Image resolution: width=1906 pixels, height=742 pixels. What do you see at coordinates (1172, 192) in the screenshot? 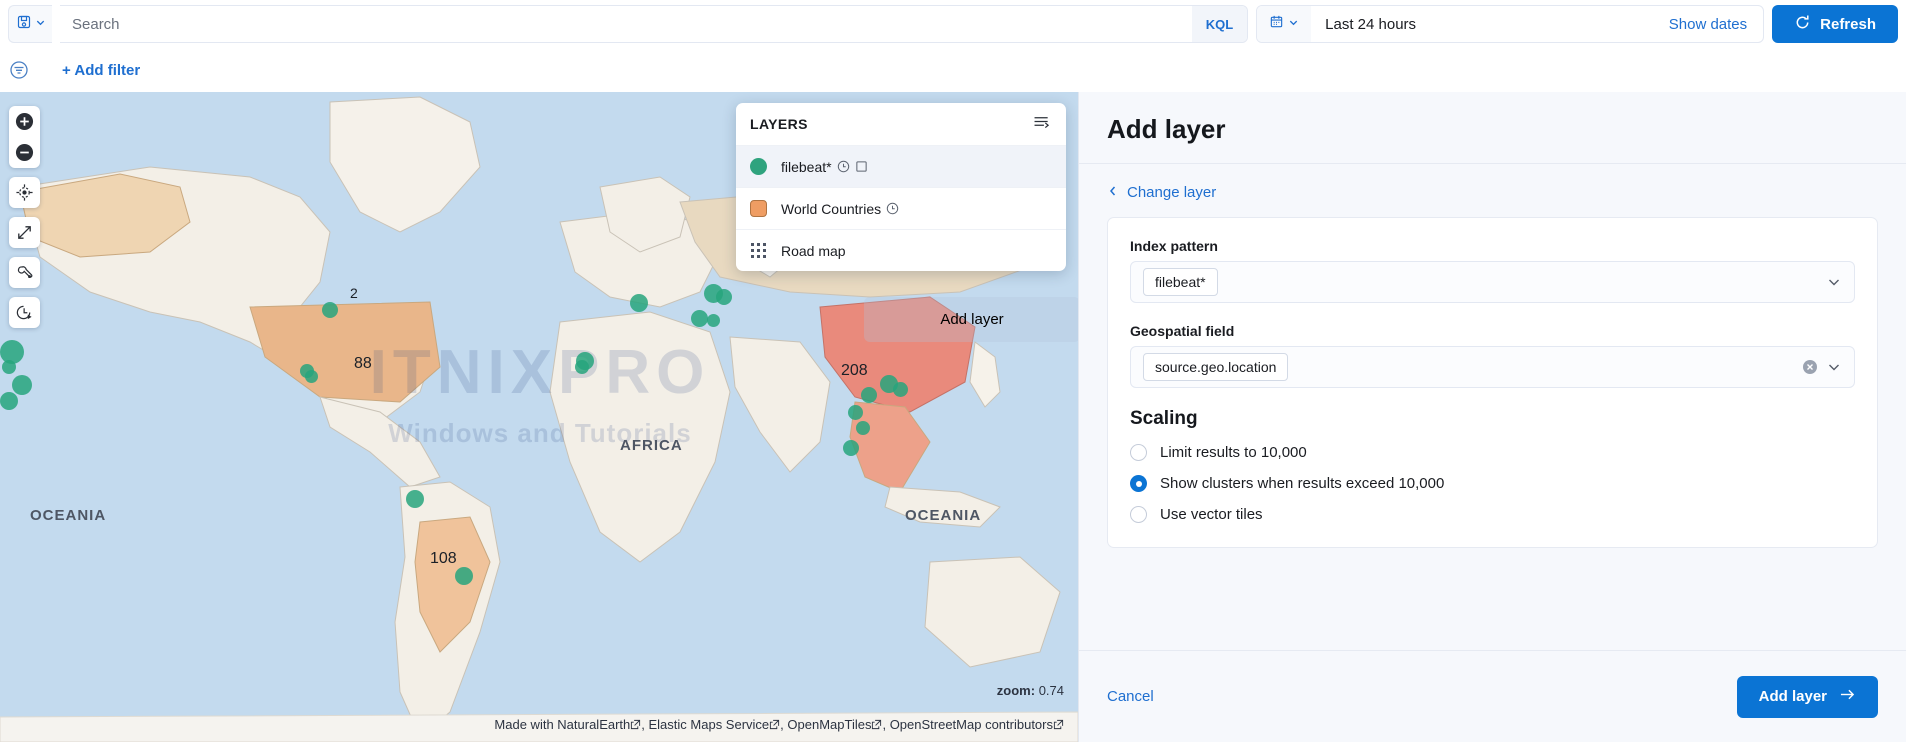
I see `change-layer-label: Change layer` at bounding box center [1172, 192].